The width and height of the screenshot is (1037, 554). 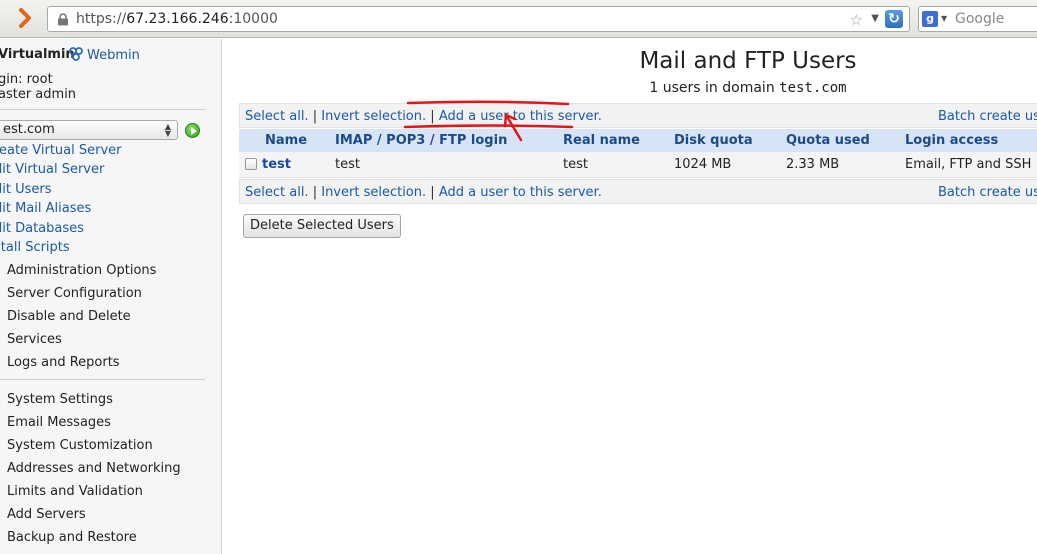 I want to click on delete-selected-users-button: Delete Selected Users, so click(x=322, y=226).